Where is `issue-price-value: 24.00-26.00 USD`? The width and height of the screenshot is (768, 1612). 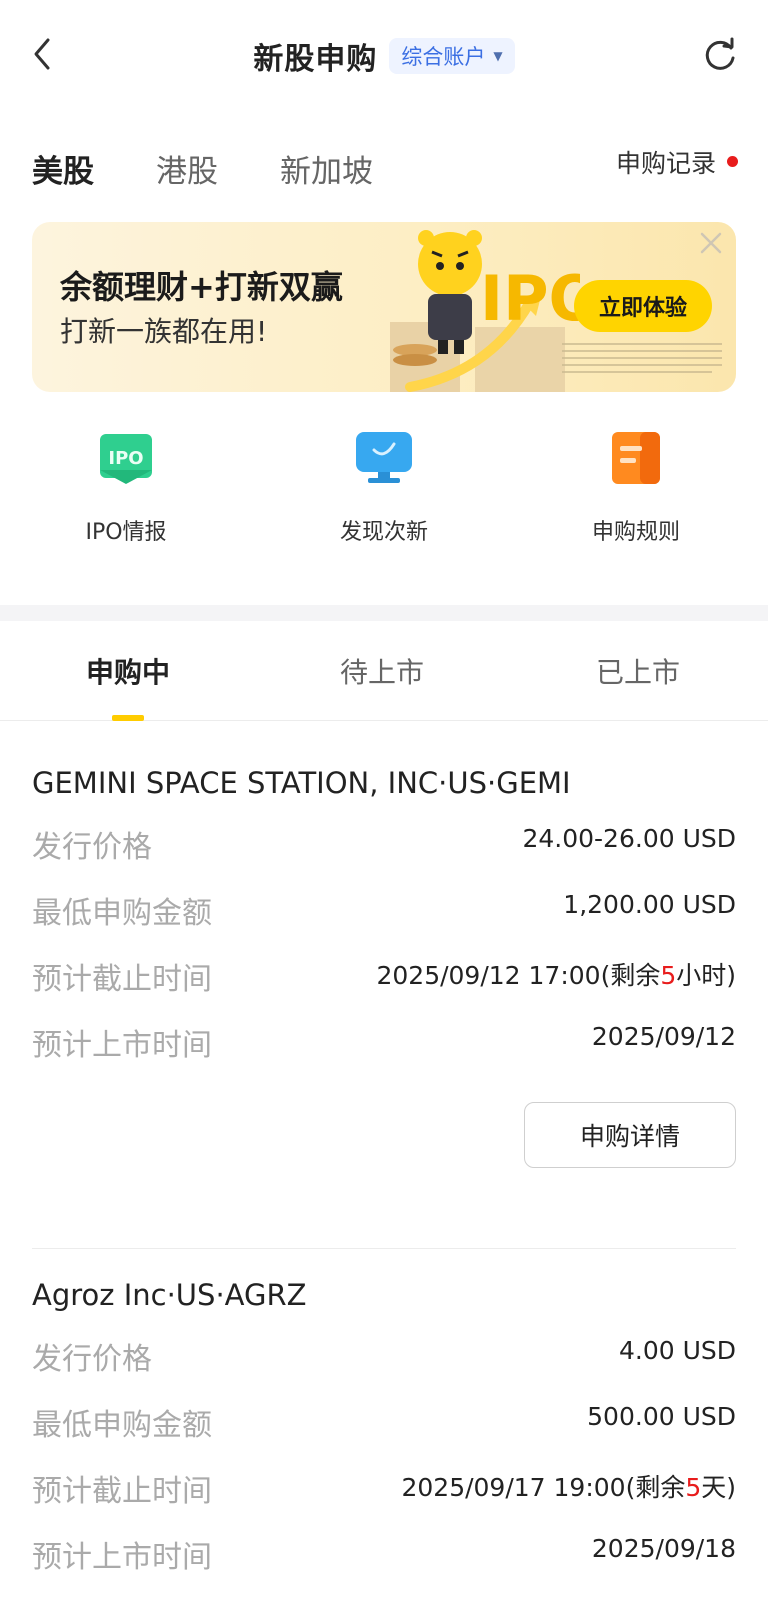 issue-price-value: 24.00-26.00 USD is located at coordinates (629, 838).